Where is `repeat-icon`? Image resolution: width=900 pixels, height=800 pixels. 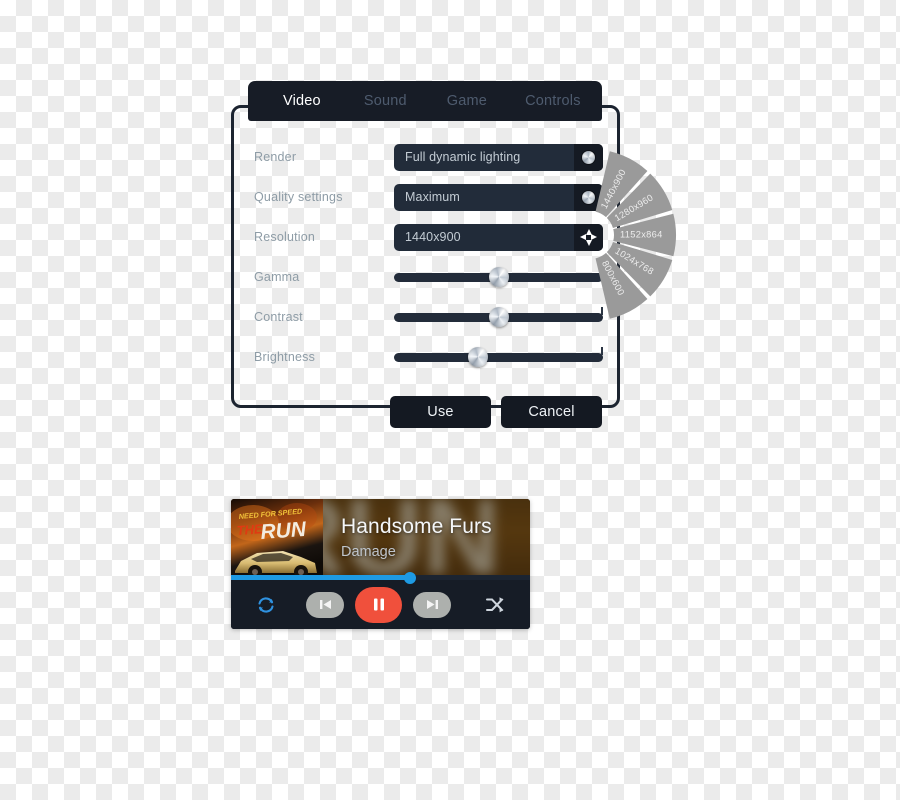
repeat-icon is located at coordinates (266, 604).